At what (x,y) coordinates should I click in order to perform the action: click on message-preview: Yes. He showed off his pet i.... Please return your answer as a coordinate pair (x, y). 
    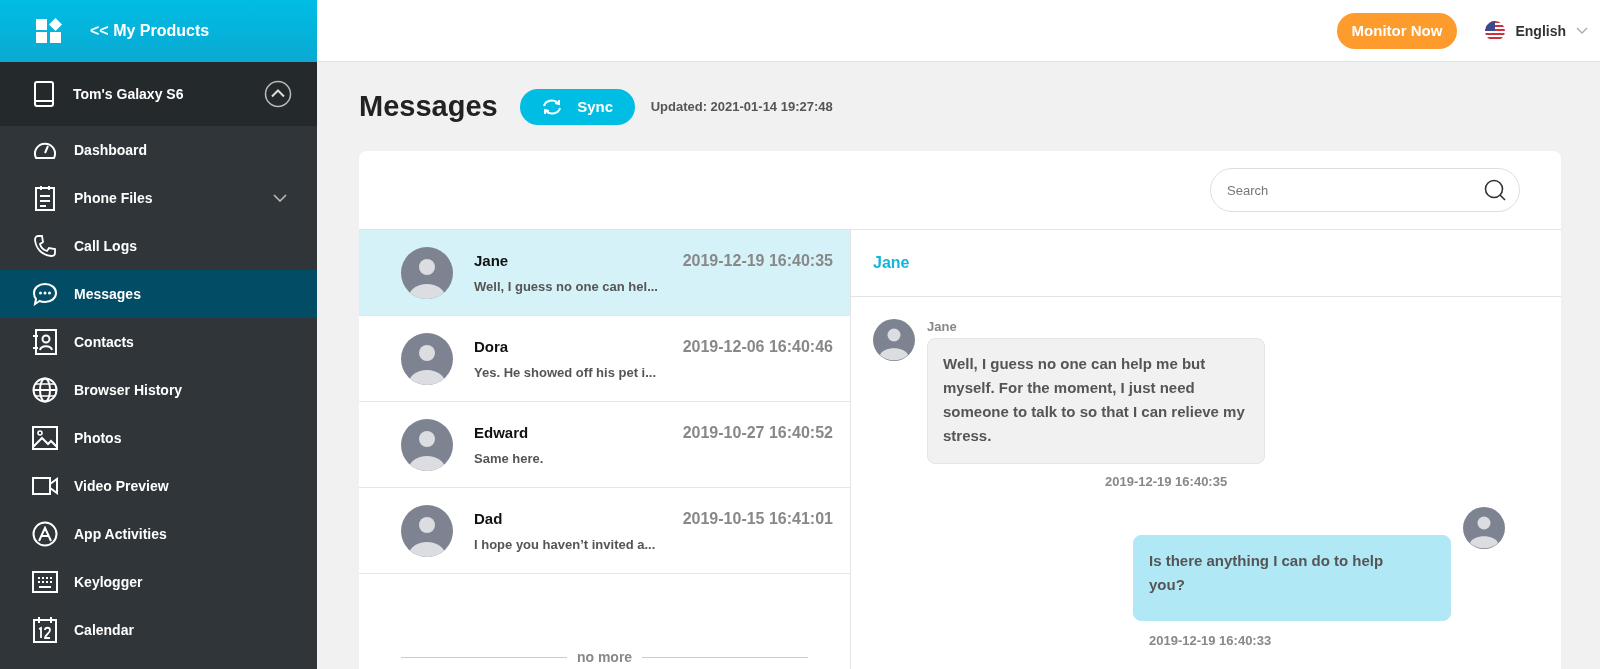
    Looking at the image, I should click on (566, 372).